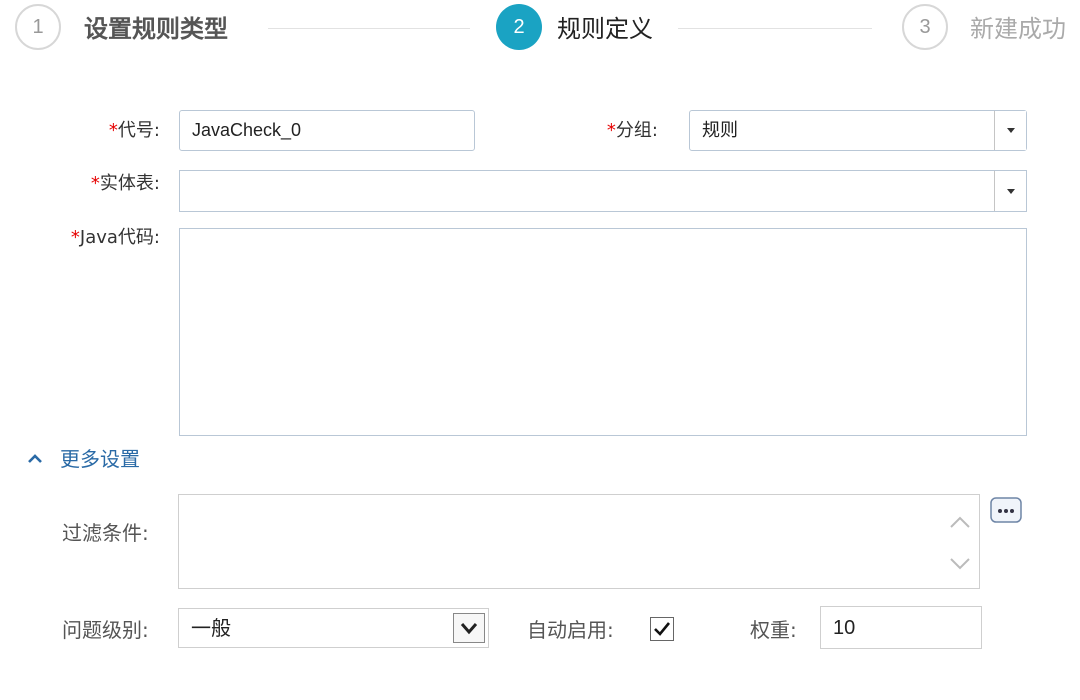 The image size is (1080, 700). What do you see at coordinates (579, 541) in the screenshot?
I see `filter-textarea` at bounding box center [579, 541].